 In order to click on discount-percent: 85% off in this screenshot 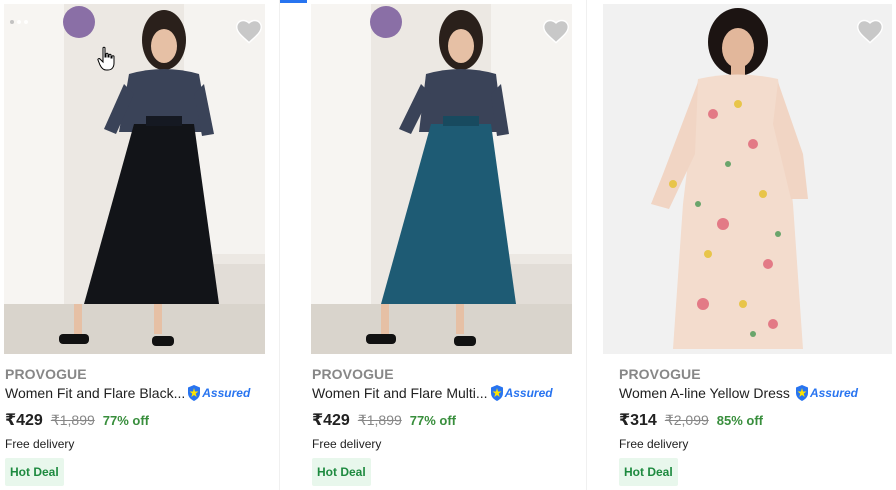, I will do `click(740, 420)`.